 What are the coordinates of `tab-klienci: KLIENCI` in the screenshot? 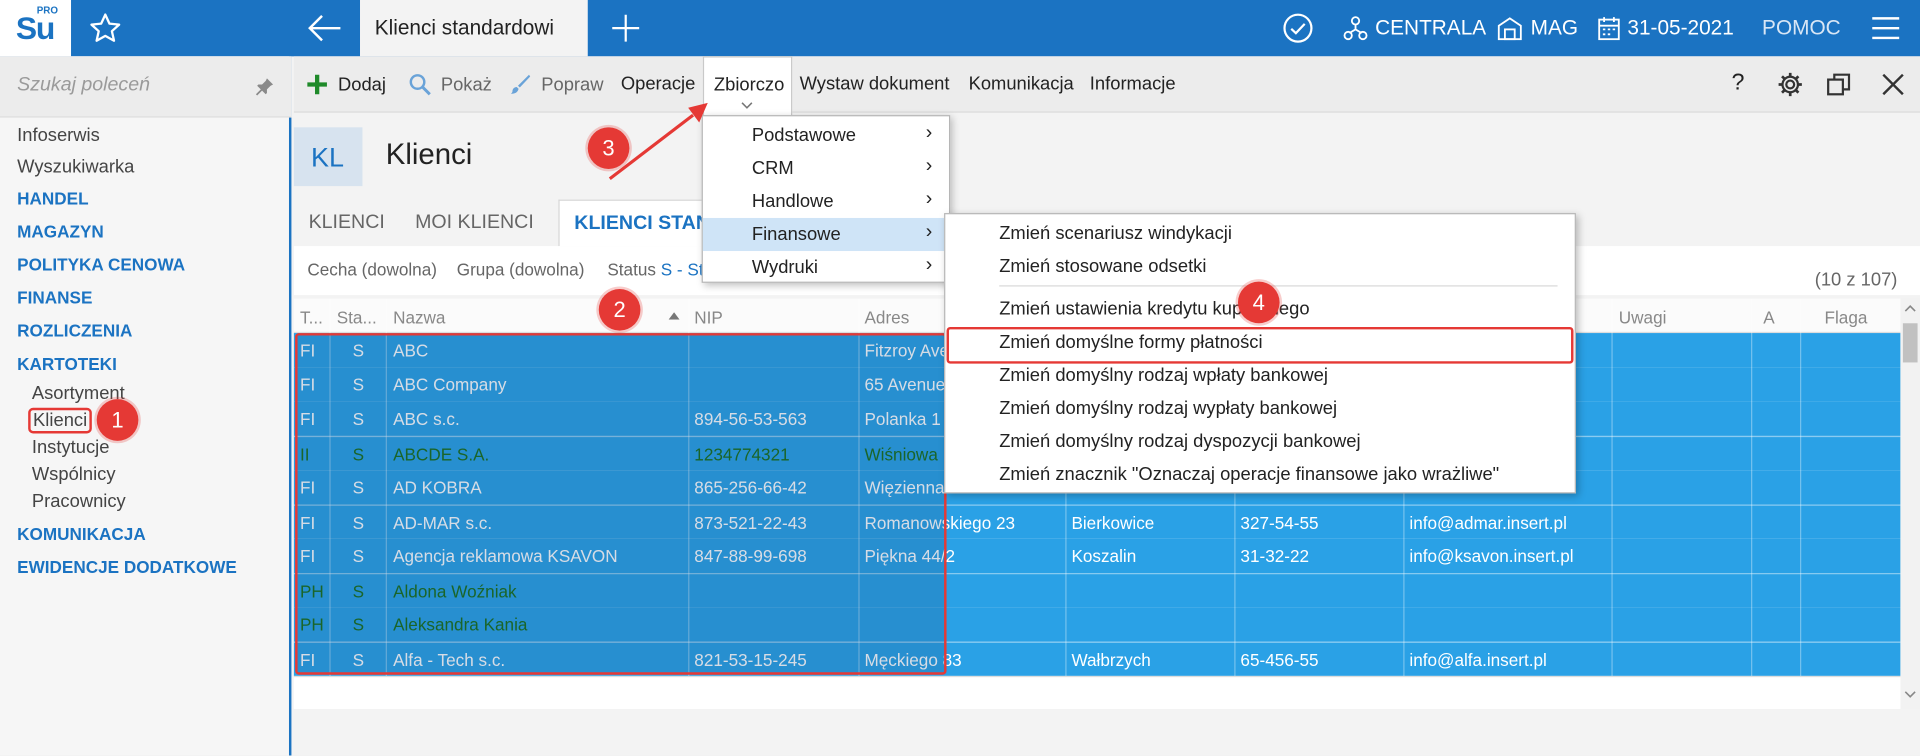 It's located at (347, 223).